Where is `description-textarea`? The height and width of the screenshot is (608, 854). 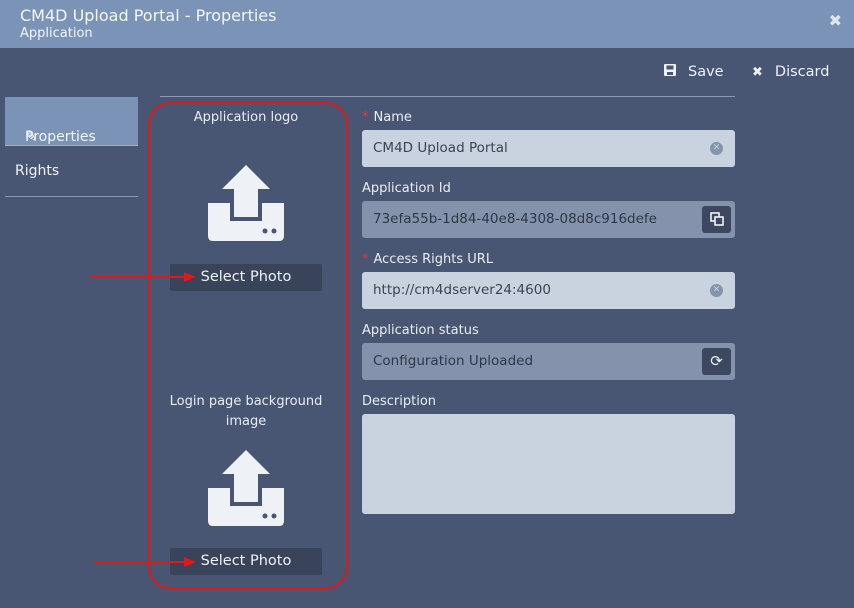 description-textarea is located at coordinates (548, 464).